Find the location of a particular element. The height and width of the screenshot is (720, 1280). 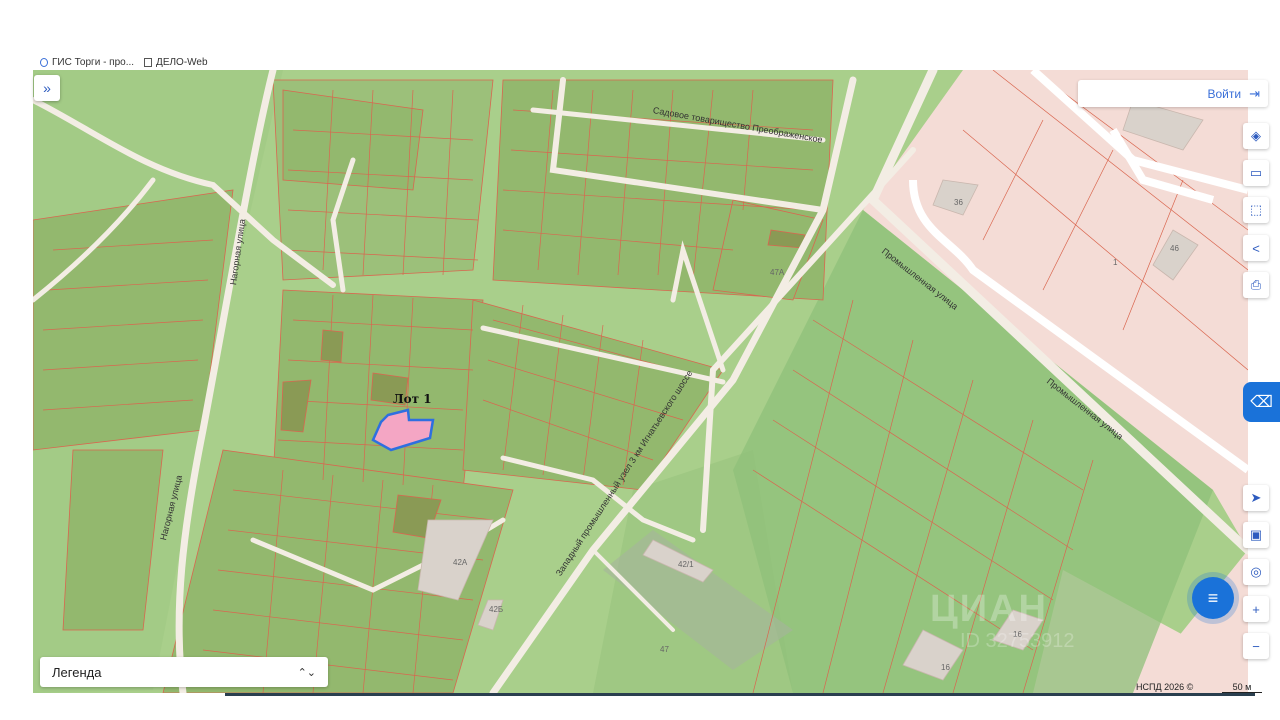

zoom-in-button: + is located at coordinates (1256, 609).